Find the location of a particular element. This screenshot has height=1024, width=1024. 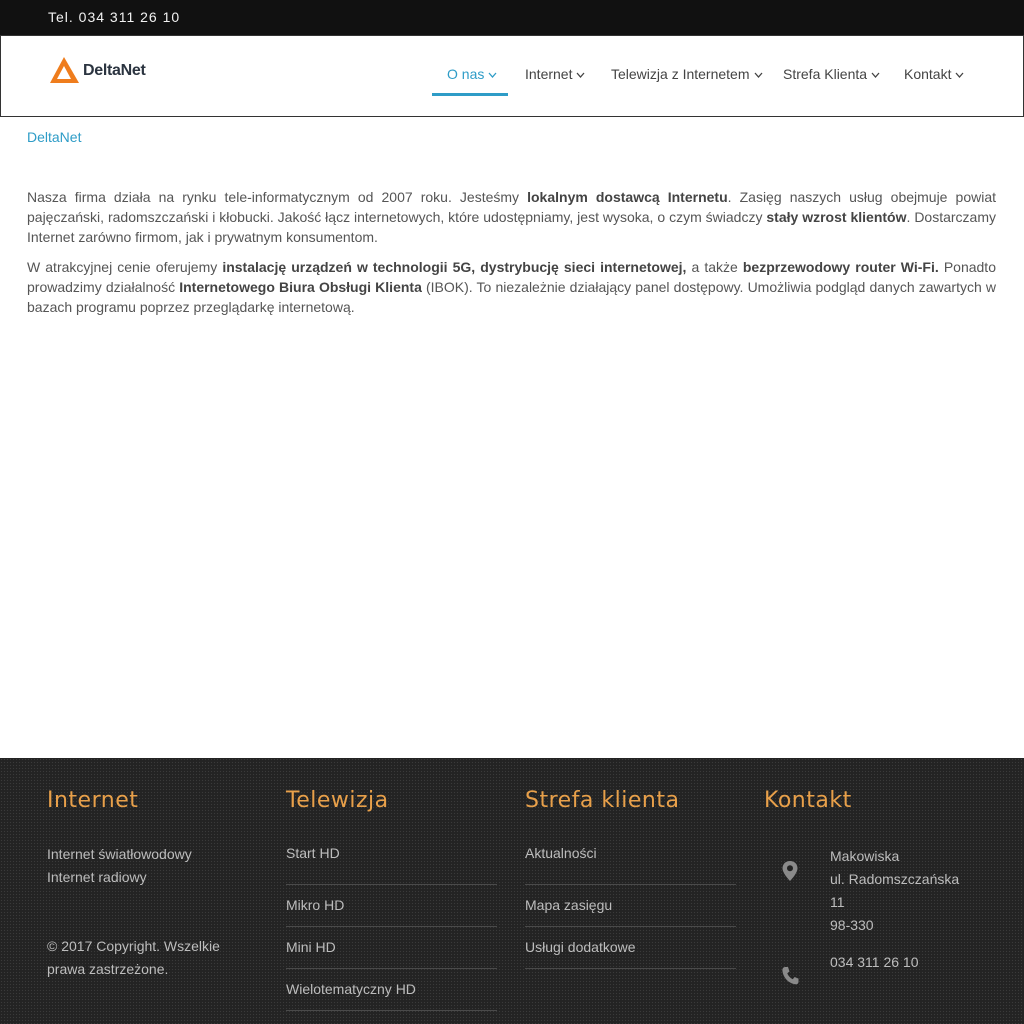

bold-text: Internetowego Biura Obsługi Klienta is located at coordinates (300, 287).